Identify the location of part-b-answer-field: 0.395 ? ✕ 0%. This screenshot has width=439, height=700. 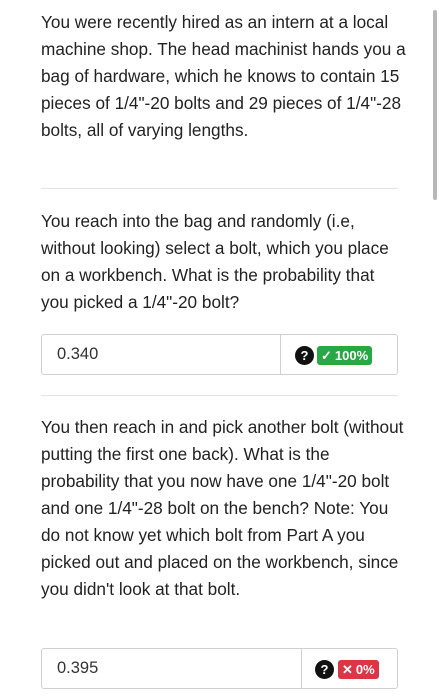
(219, 668).